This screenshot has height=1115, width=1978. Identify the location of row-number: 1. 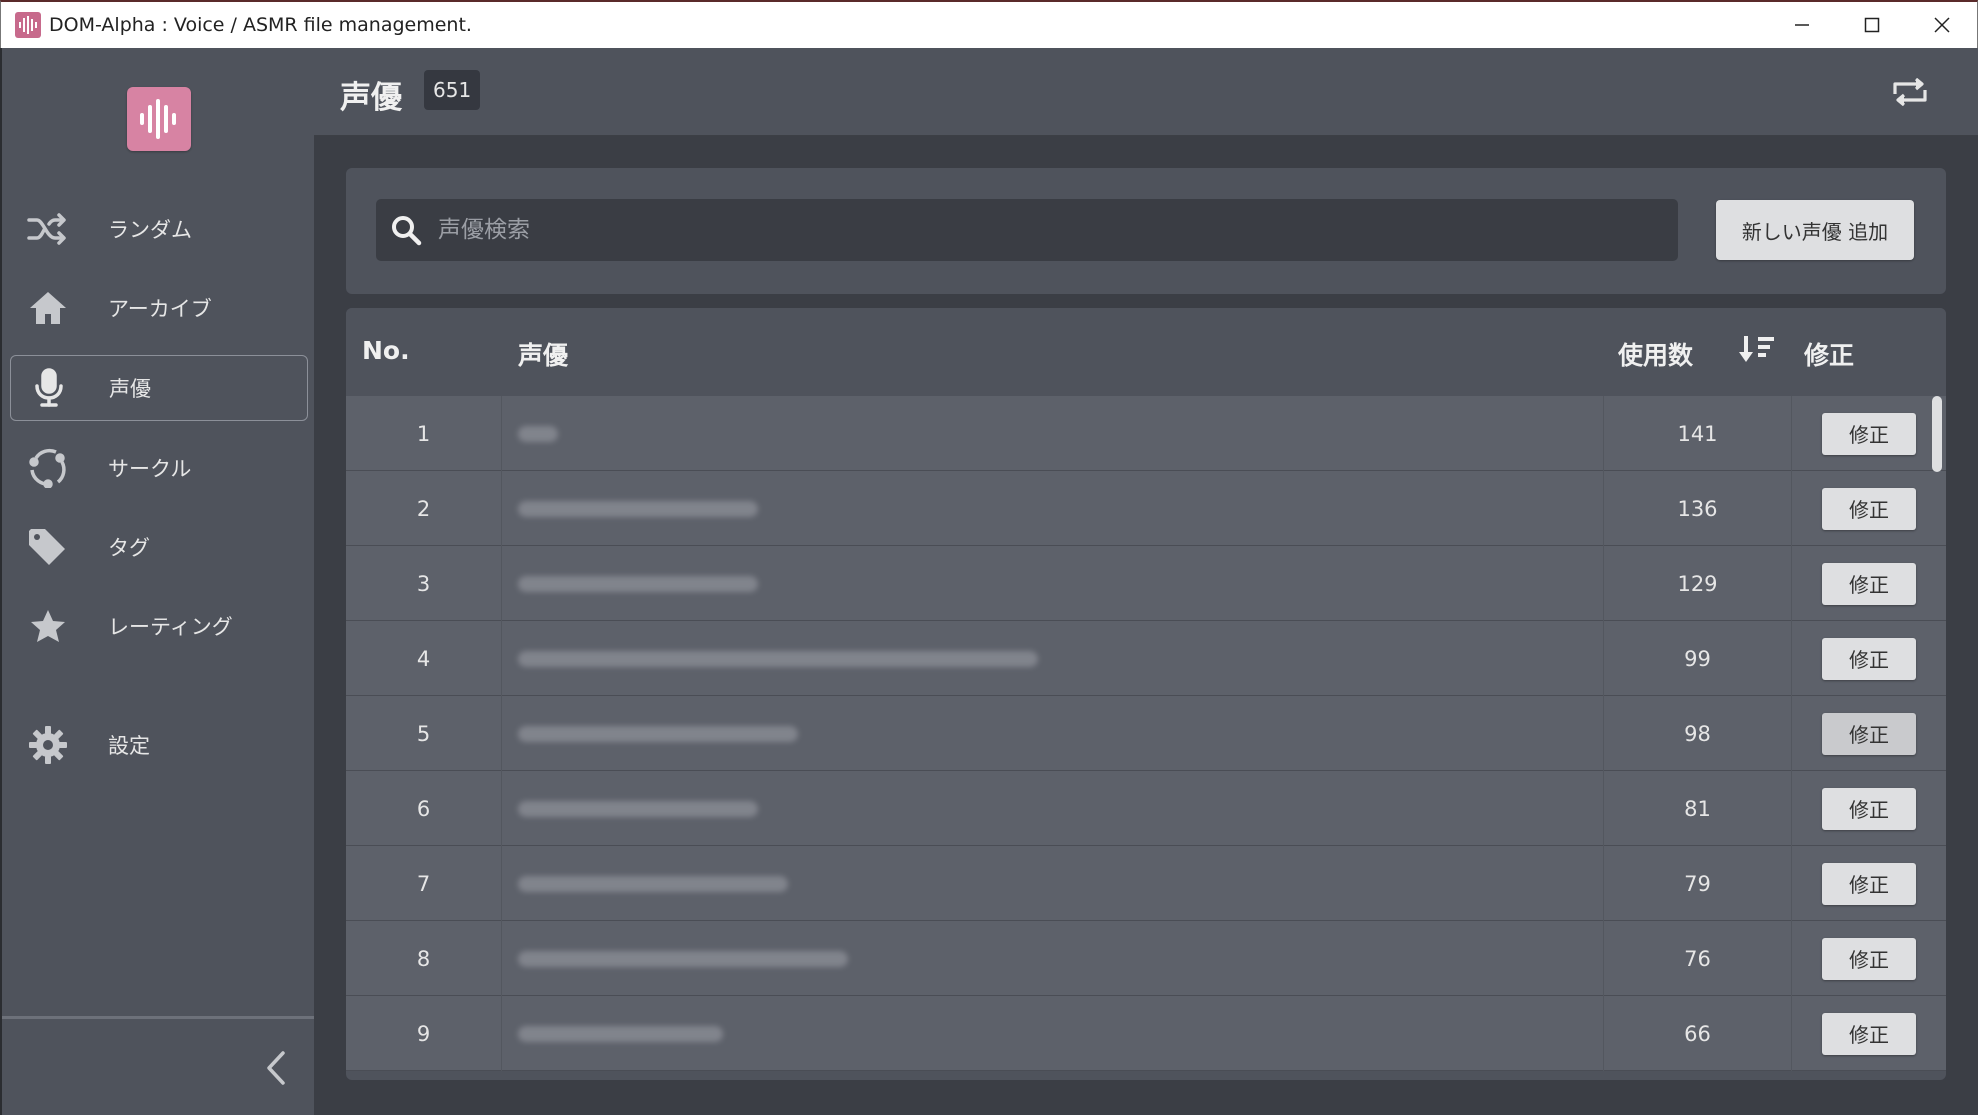
(424, 433).